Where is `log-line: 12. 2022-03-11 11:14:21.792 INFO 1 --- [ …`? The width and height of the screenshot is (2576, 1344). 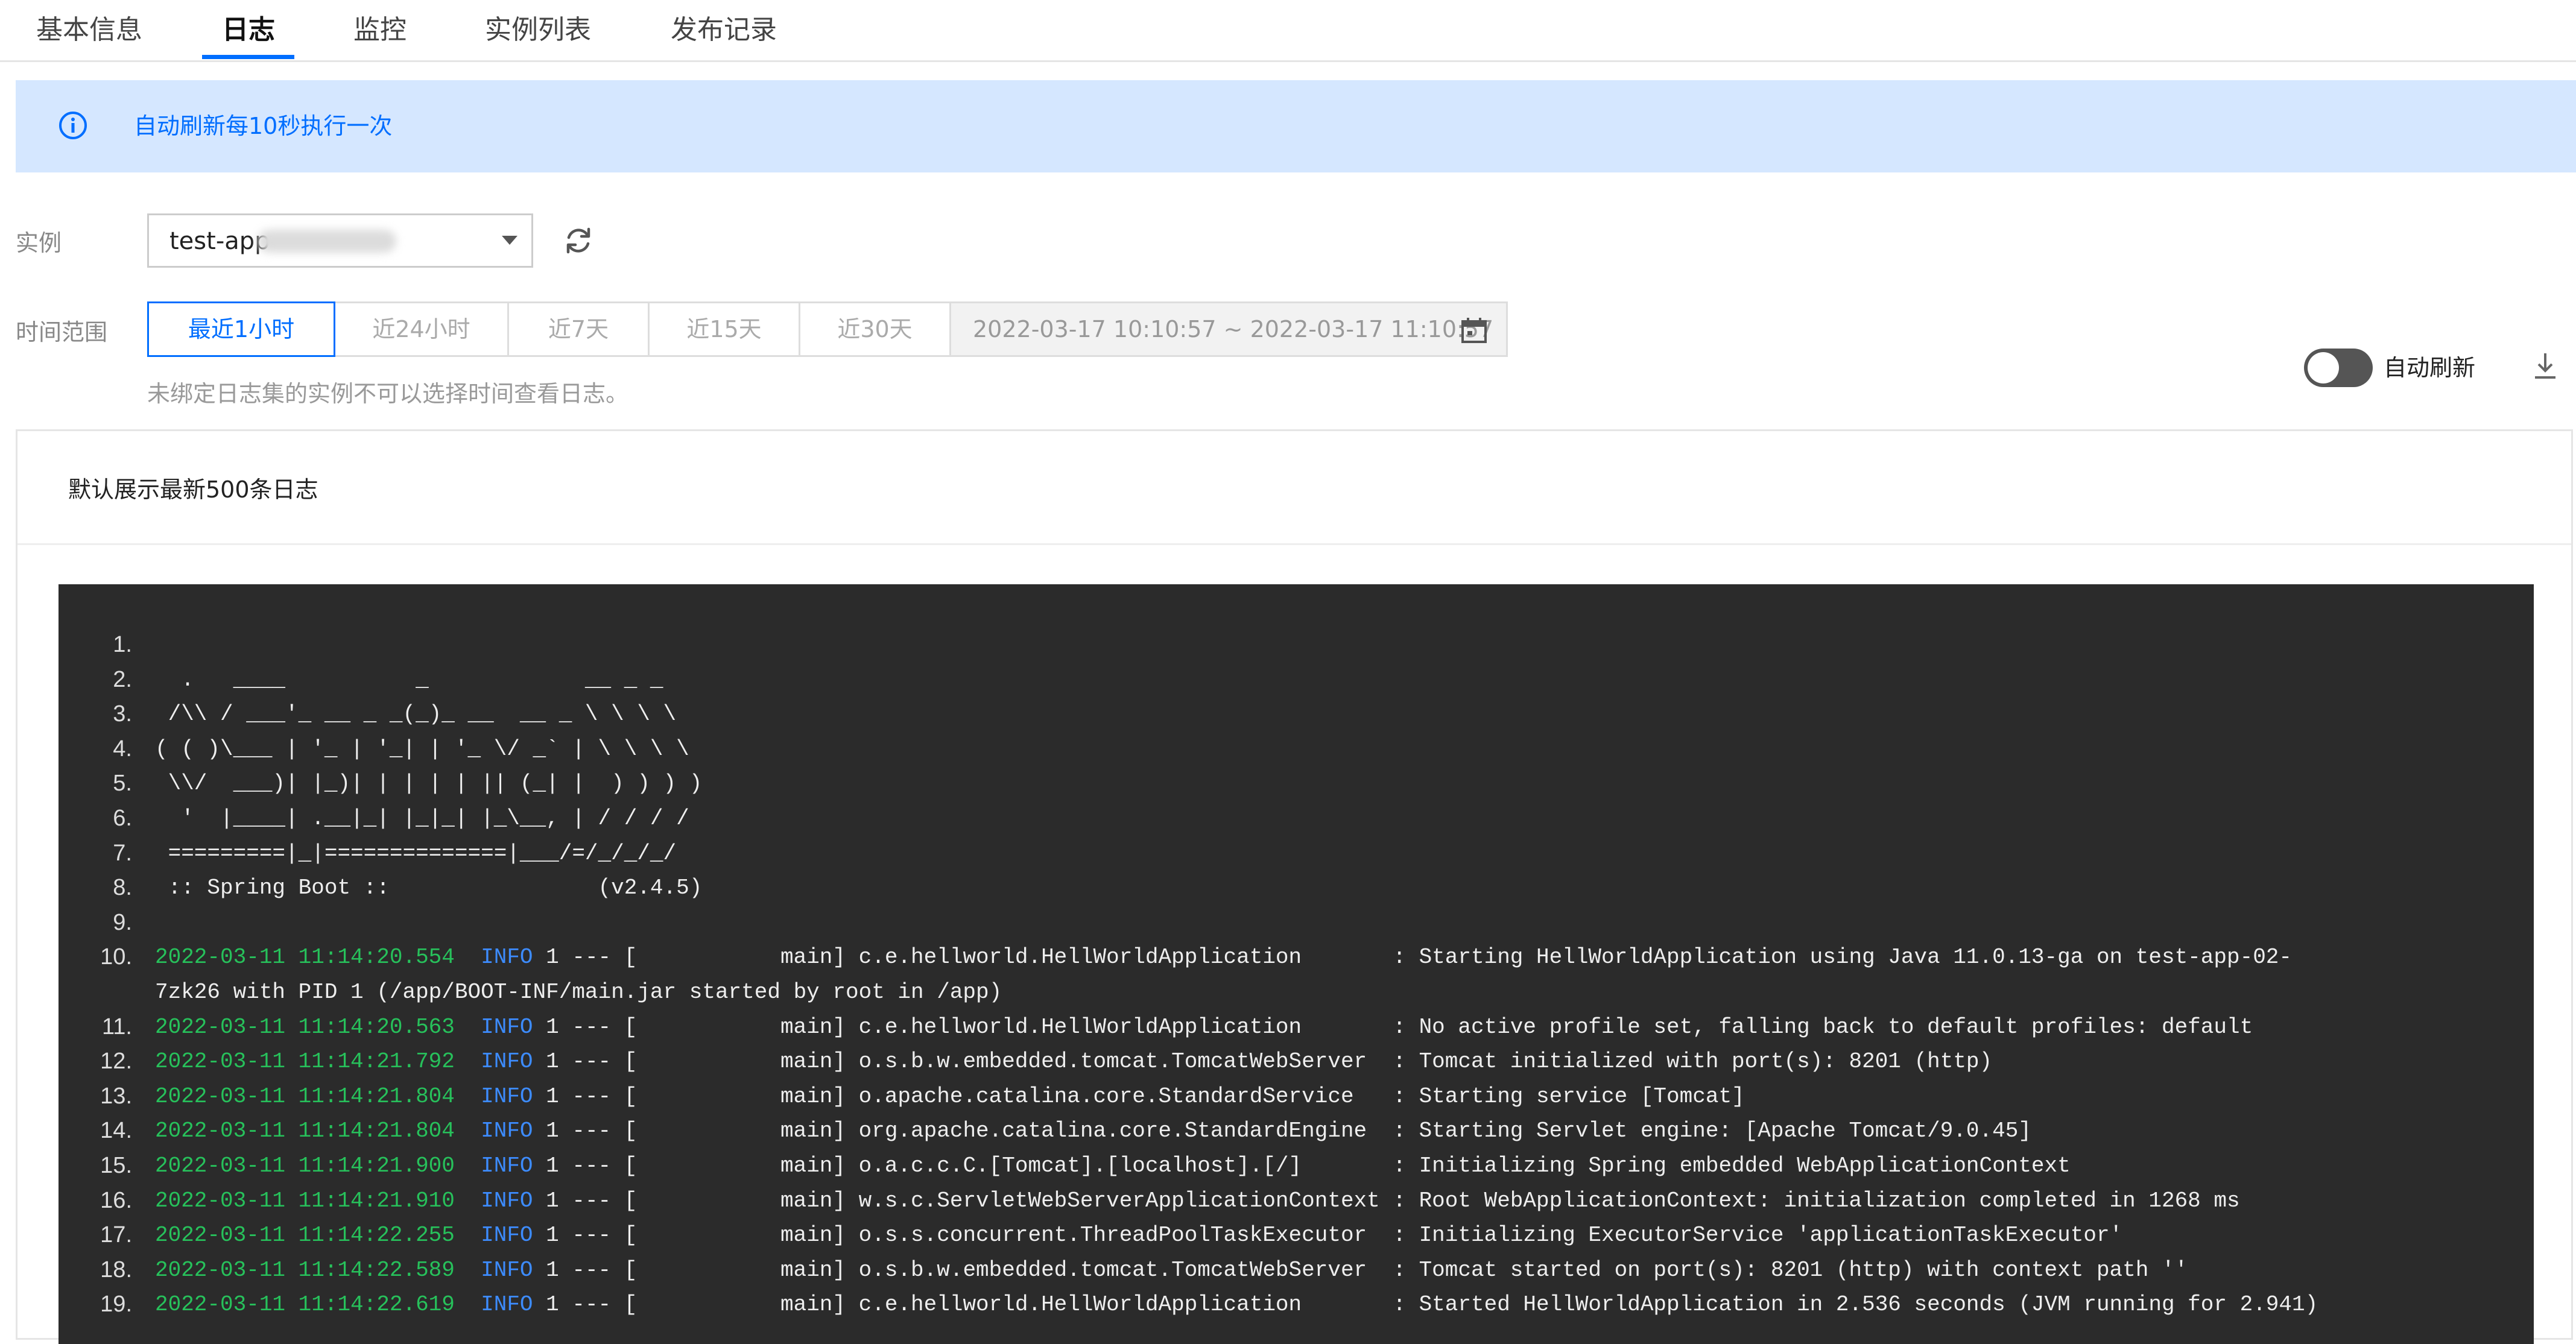
log-line: 12. 2022-03-11 11:14:21.792 INFO 1 --- [ … is located at coordinates (1296, 1061).